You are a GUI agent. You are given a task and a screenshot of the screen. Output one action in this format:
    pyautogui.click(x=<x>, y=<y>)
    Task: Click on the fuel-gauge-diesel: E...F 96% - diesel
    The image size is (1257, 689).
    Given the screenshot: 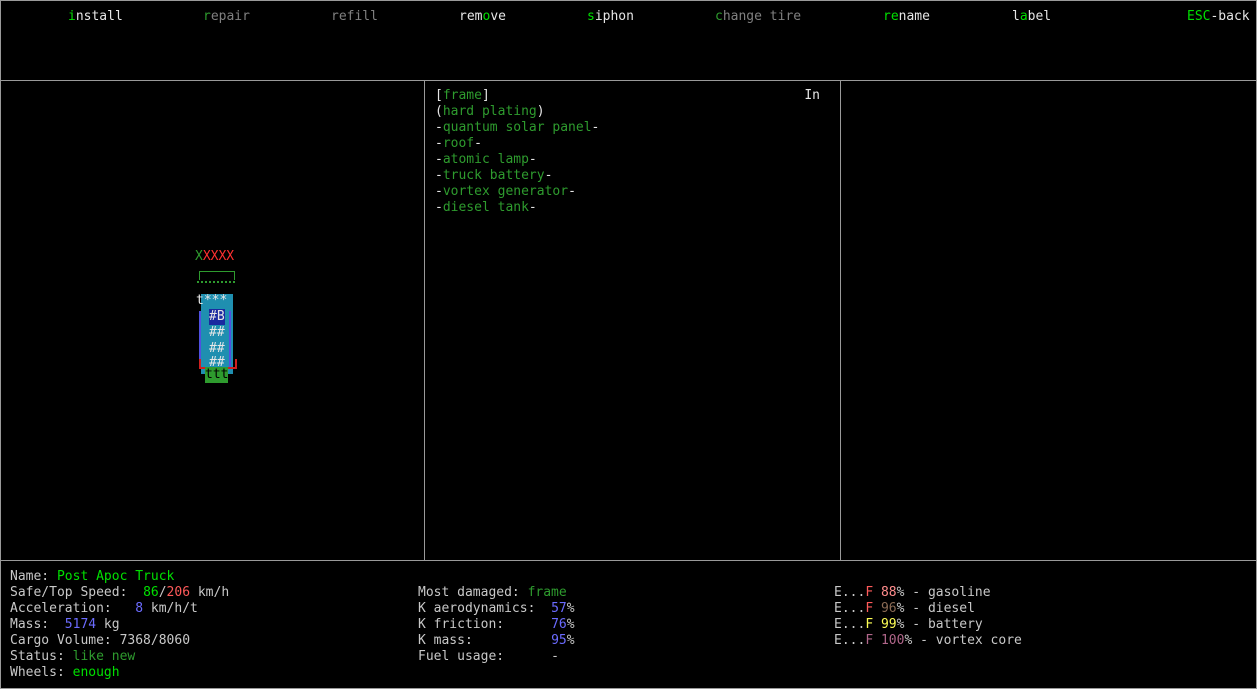 What is the action you would take?
    pyautogui.click(x=904, y=608)
    